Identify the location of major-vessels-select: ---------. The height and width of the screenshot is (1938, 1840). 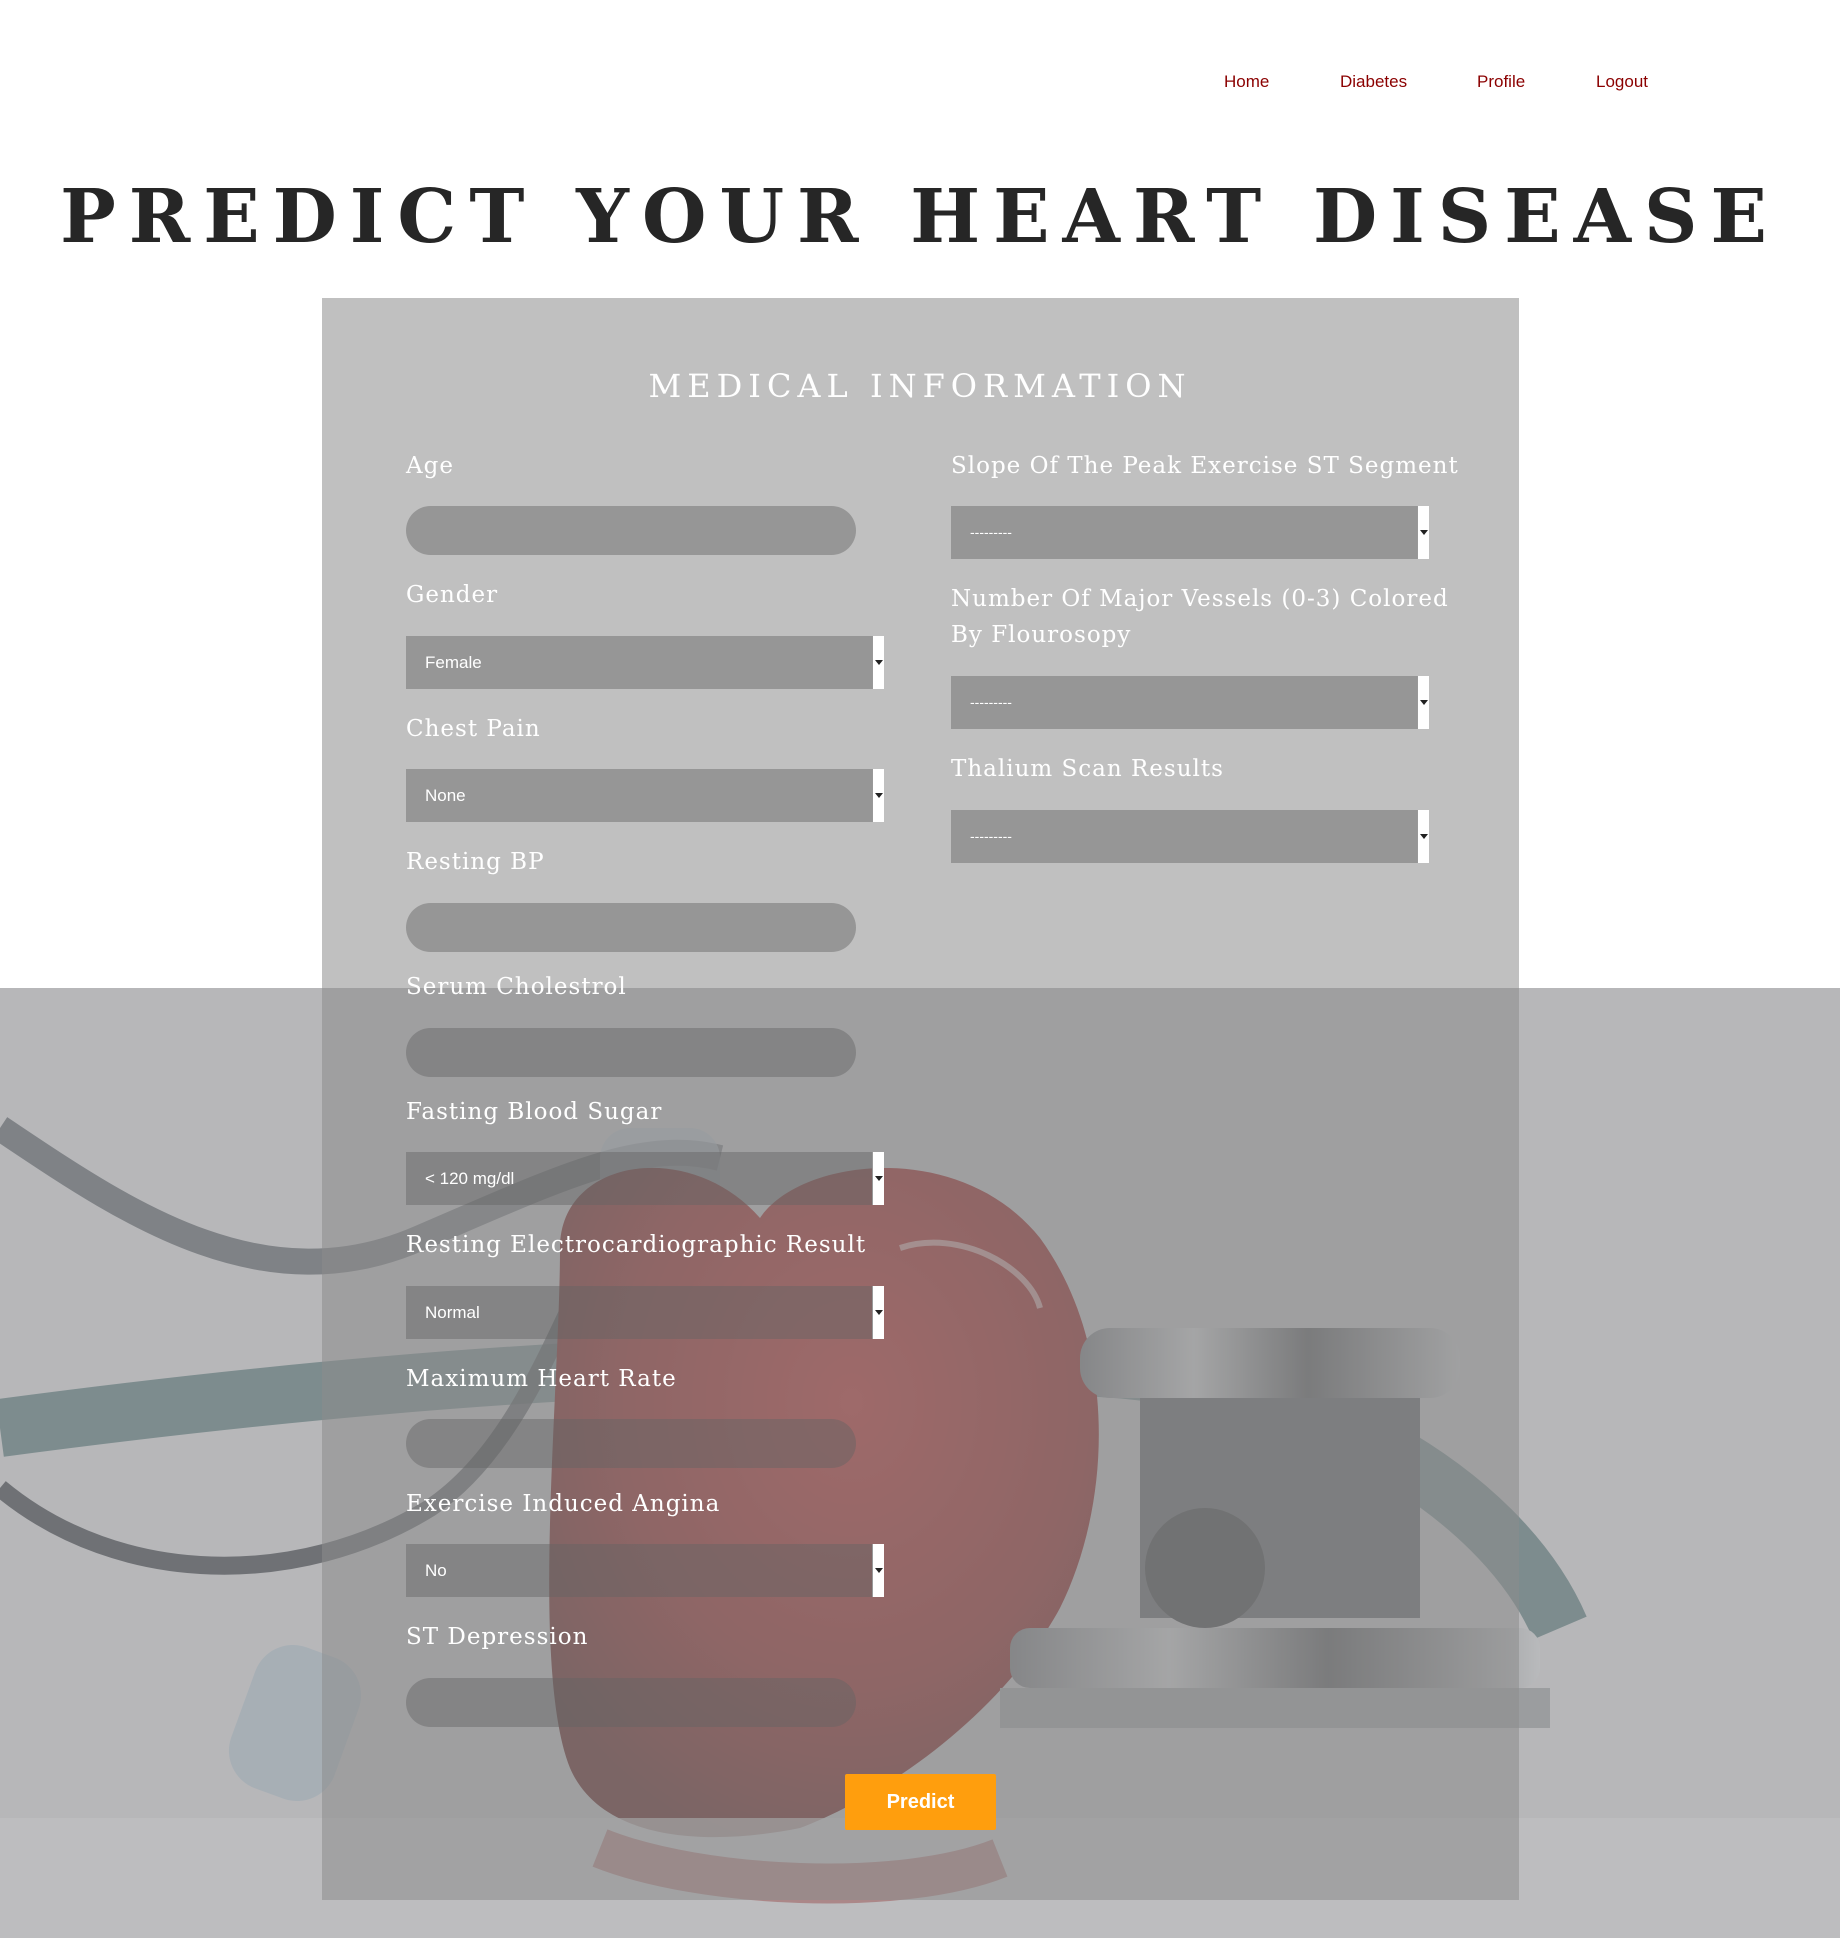
(1190, 702).